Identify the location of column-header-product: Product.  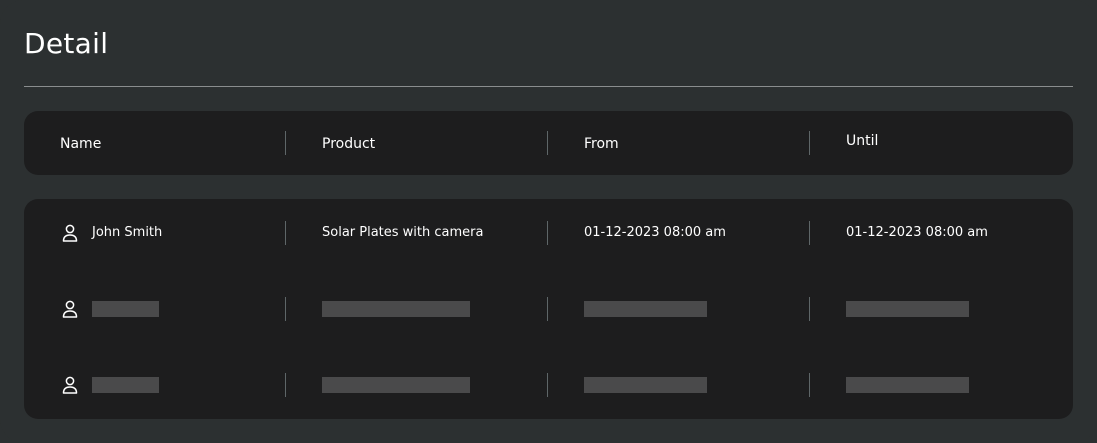
(348, 144).